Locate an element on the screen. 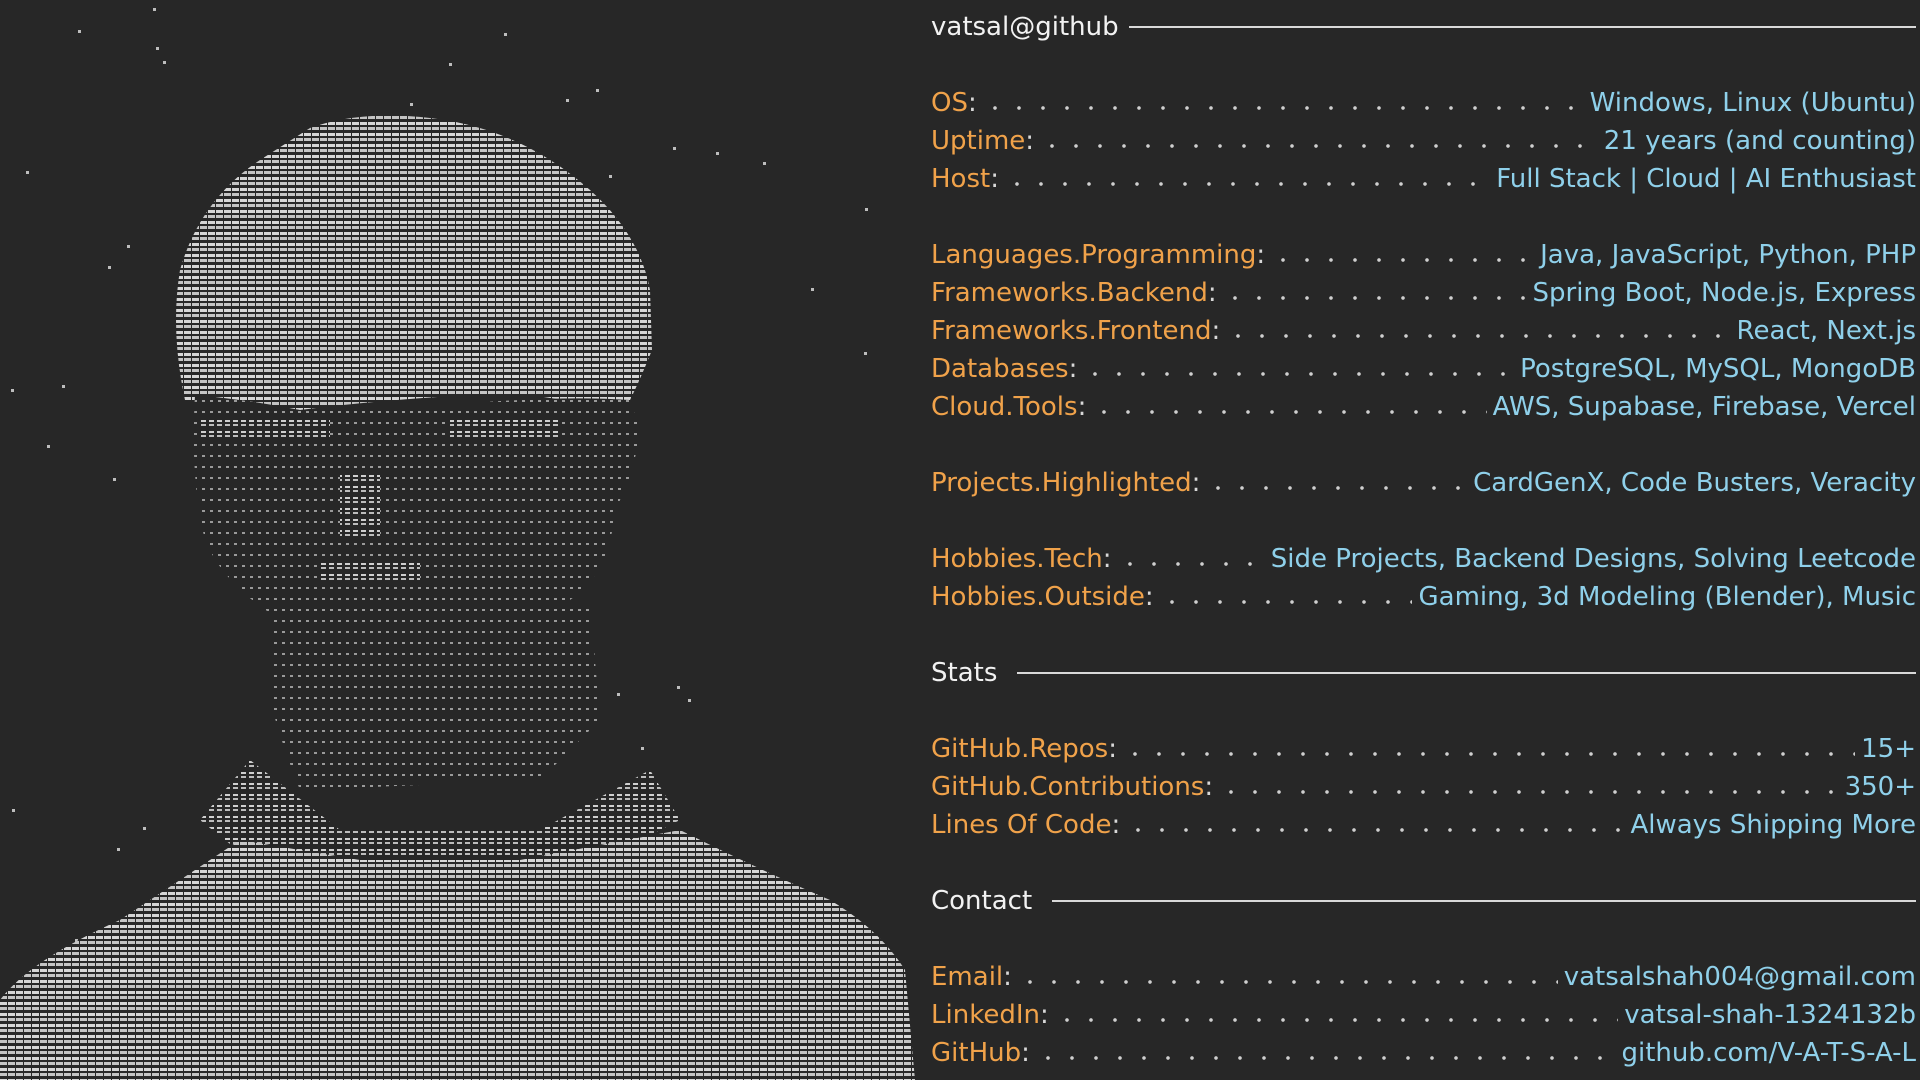  info-key: Lines Of Code is located at coordinates (1021, 825).